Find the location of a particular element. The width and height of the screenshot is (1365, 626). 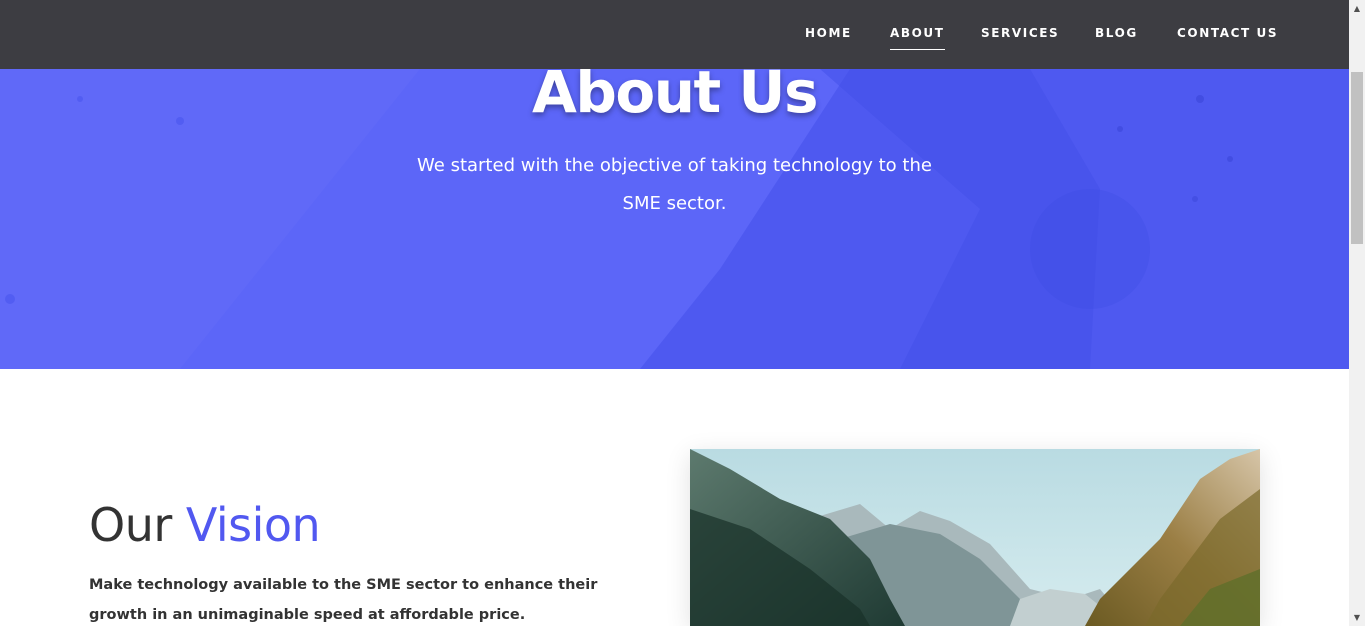

vision-heading: Our Vision is located at coordinates (205, 525).